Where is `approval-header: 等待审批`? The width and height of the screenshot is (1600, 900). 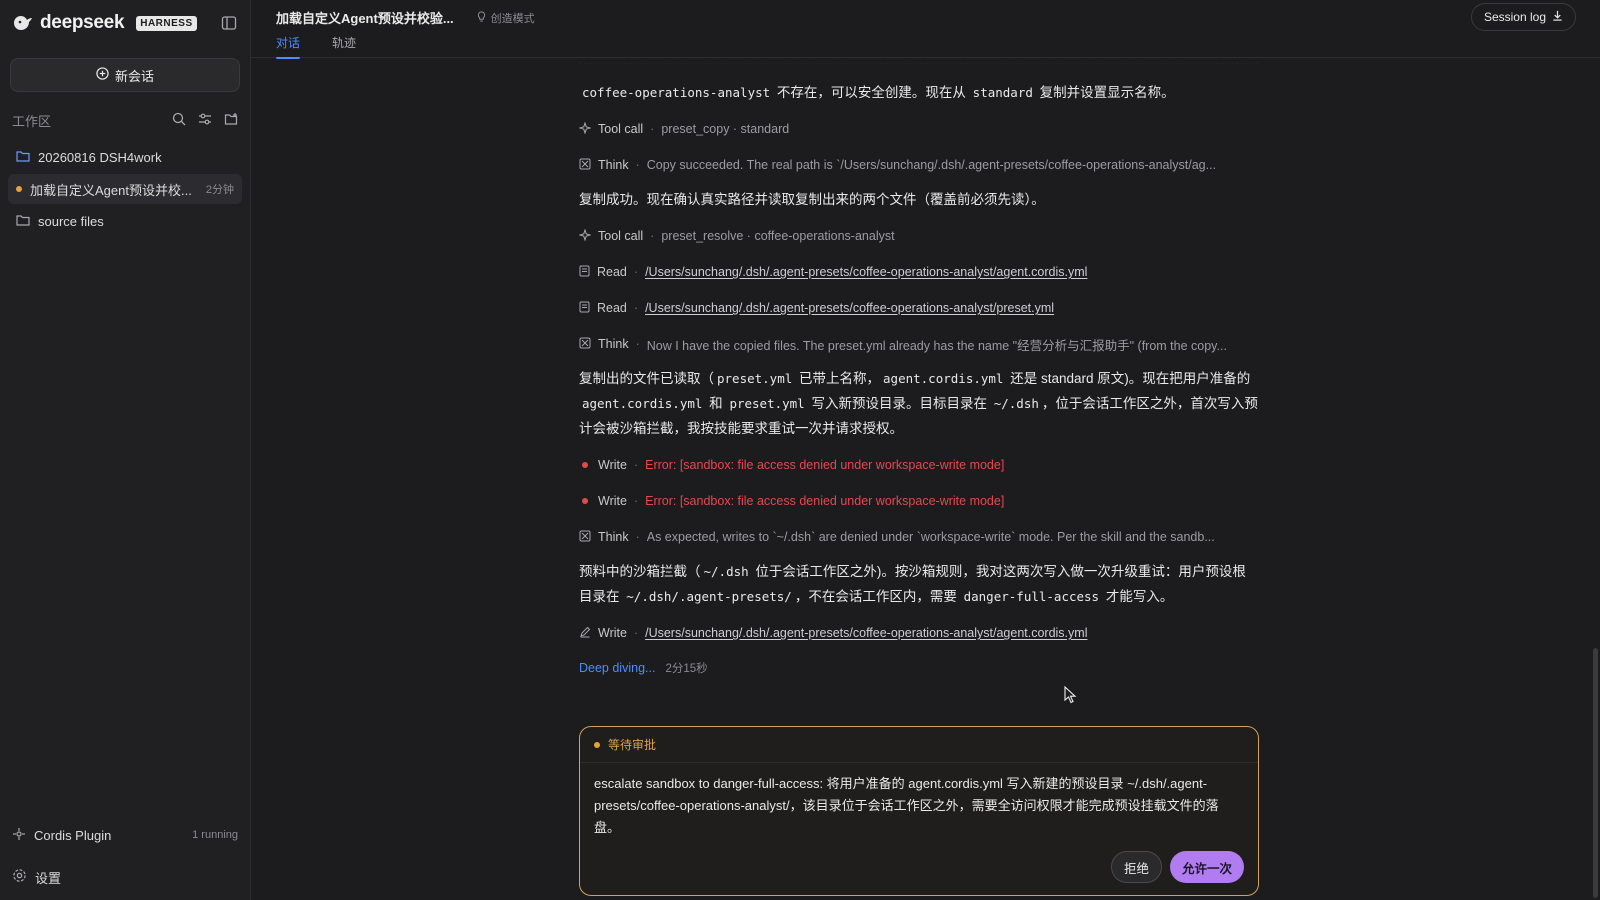
approval-header: 等待审批 is located at coordinates (919, 745).